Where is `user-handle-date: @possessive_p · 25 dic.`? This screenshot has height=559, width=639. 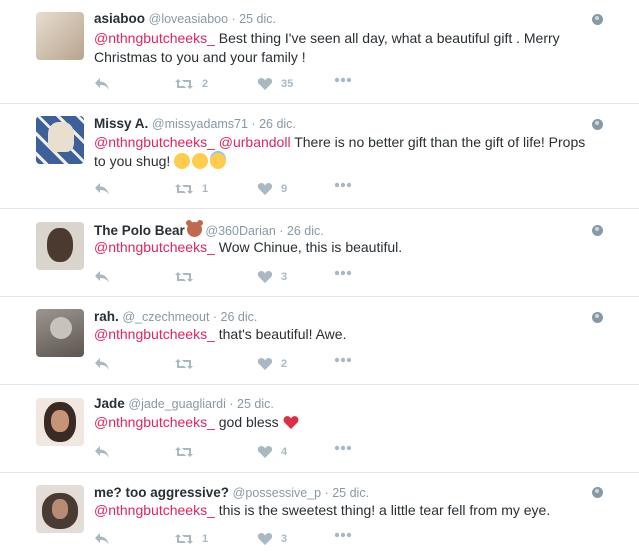
user-handle-date: @possessive_p · 25 dic. is located at coordinates (301, 493).